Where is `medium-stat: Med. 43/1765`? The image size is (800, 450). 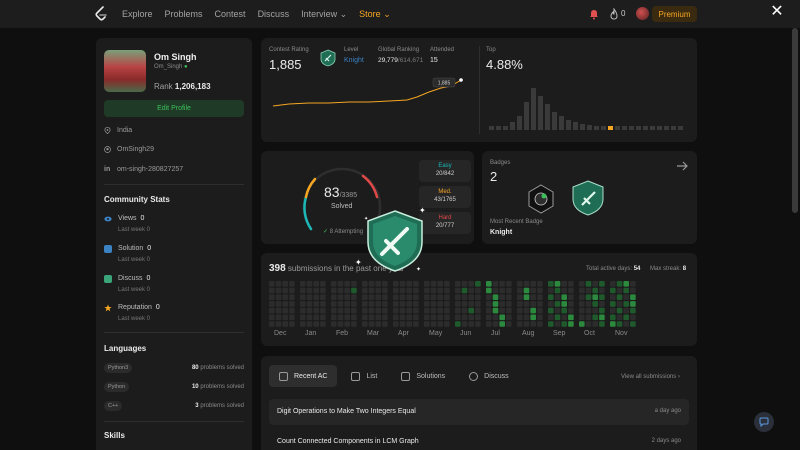
medium-stat: Med. 43/1765 is located at coordinates (445, 197).